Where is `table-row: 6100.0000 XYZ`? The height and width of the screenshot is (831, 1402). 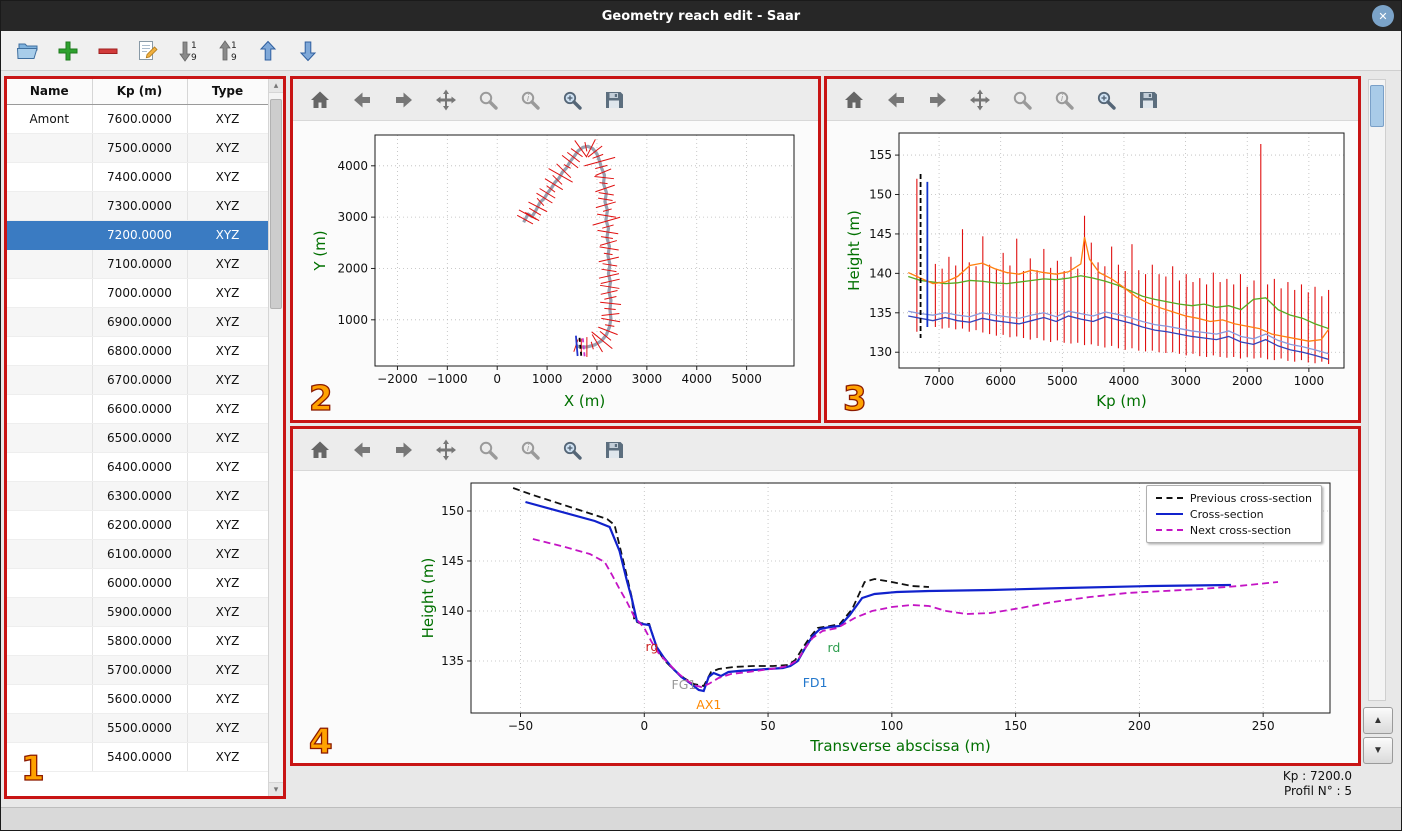
table-row: 6100.0000 XYZ is located at coordinates (138, 554).